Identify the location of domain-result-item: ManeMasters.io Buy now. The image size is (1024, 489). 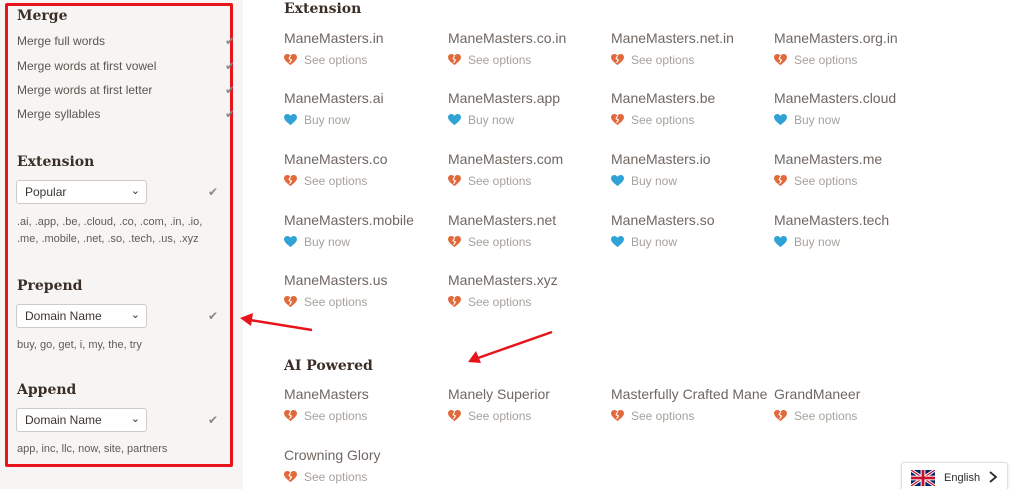
(691, 169).